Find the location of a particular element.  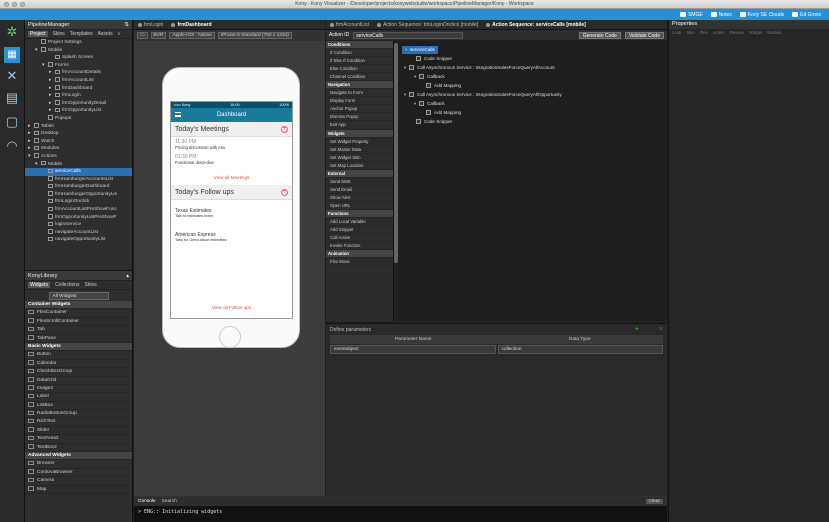

tree-item: Project Settings is located at coordinates (78, 43).